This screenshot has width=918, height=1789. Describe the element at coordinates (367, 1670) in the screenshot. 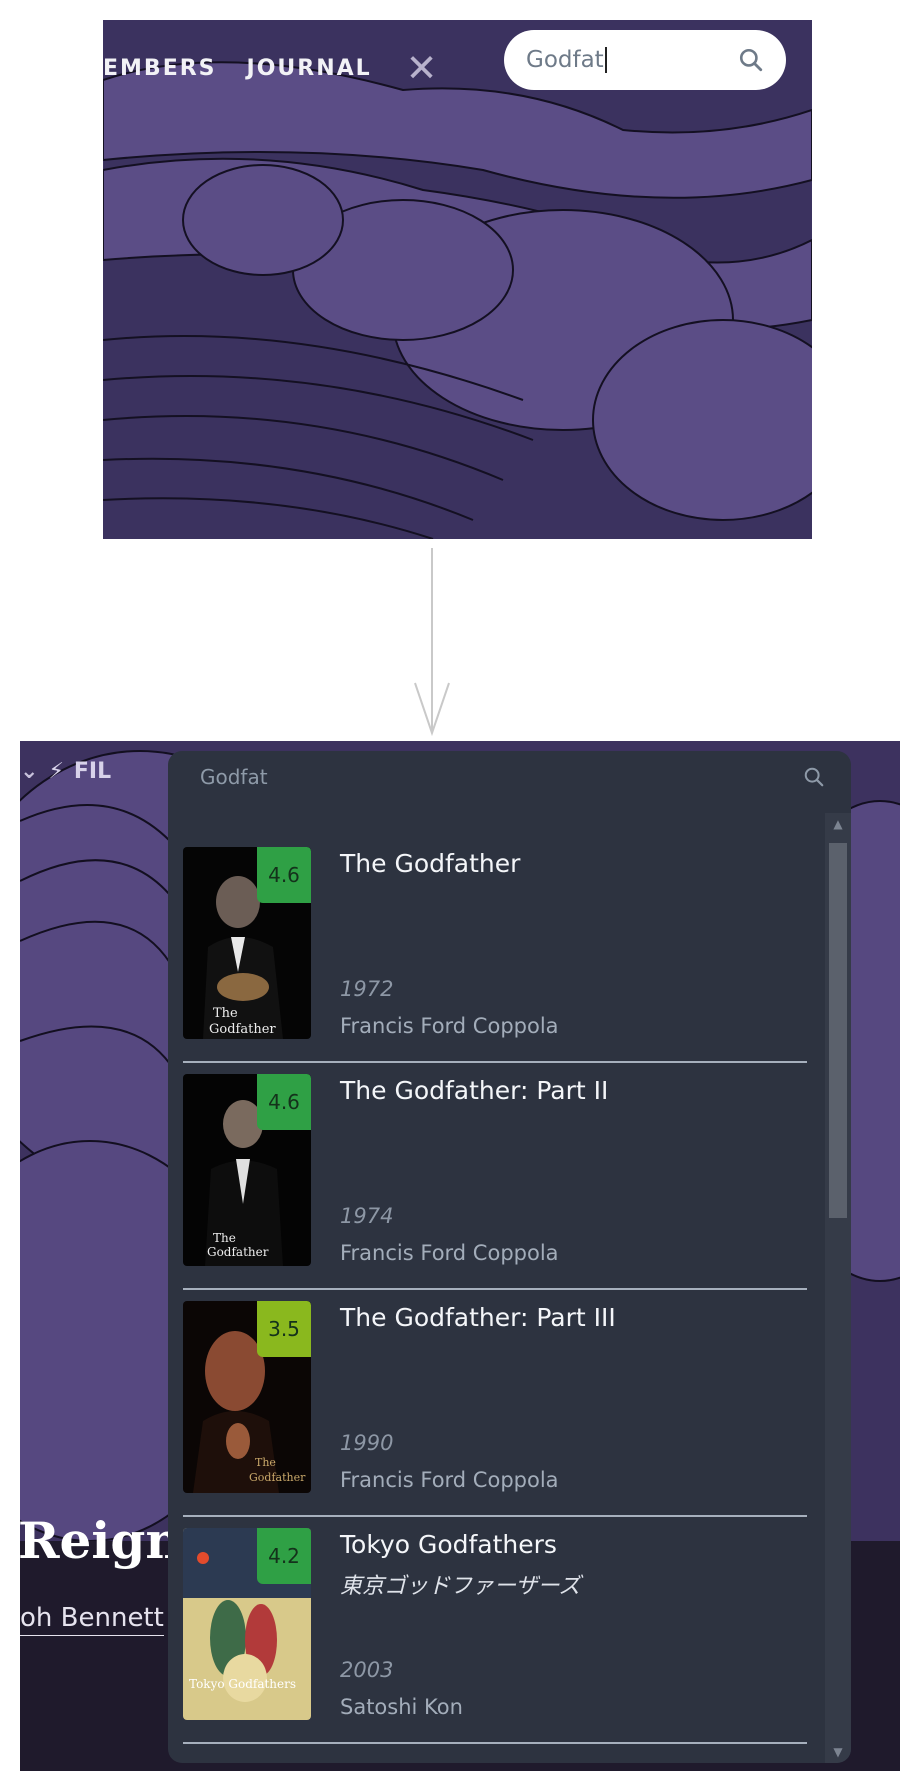

I see `result-year: 2003` at that location.